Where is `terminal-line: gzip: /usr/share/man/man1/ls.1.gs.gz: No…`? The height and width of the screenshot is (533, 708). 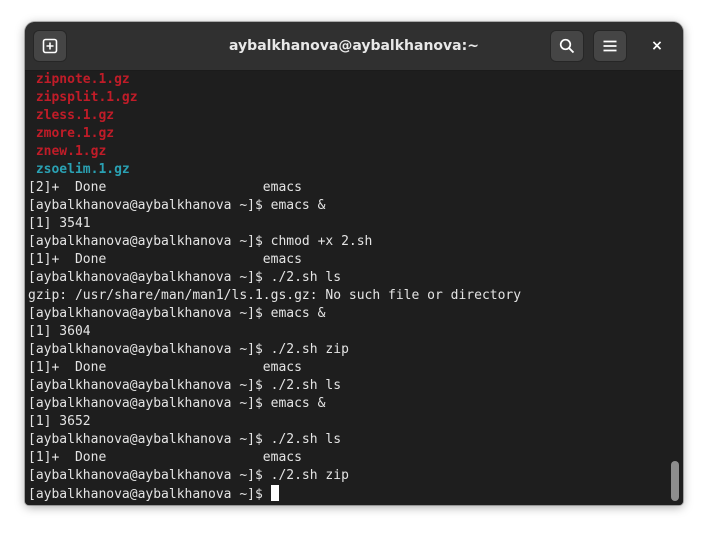 terminal-line: gzip: /usr/share/man/man1/ls.1.gs.gz: No… is located at coordinates (275, 295).